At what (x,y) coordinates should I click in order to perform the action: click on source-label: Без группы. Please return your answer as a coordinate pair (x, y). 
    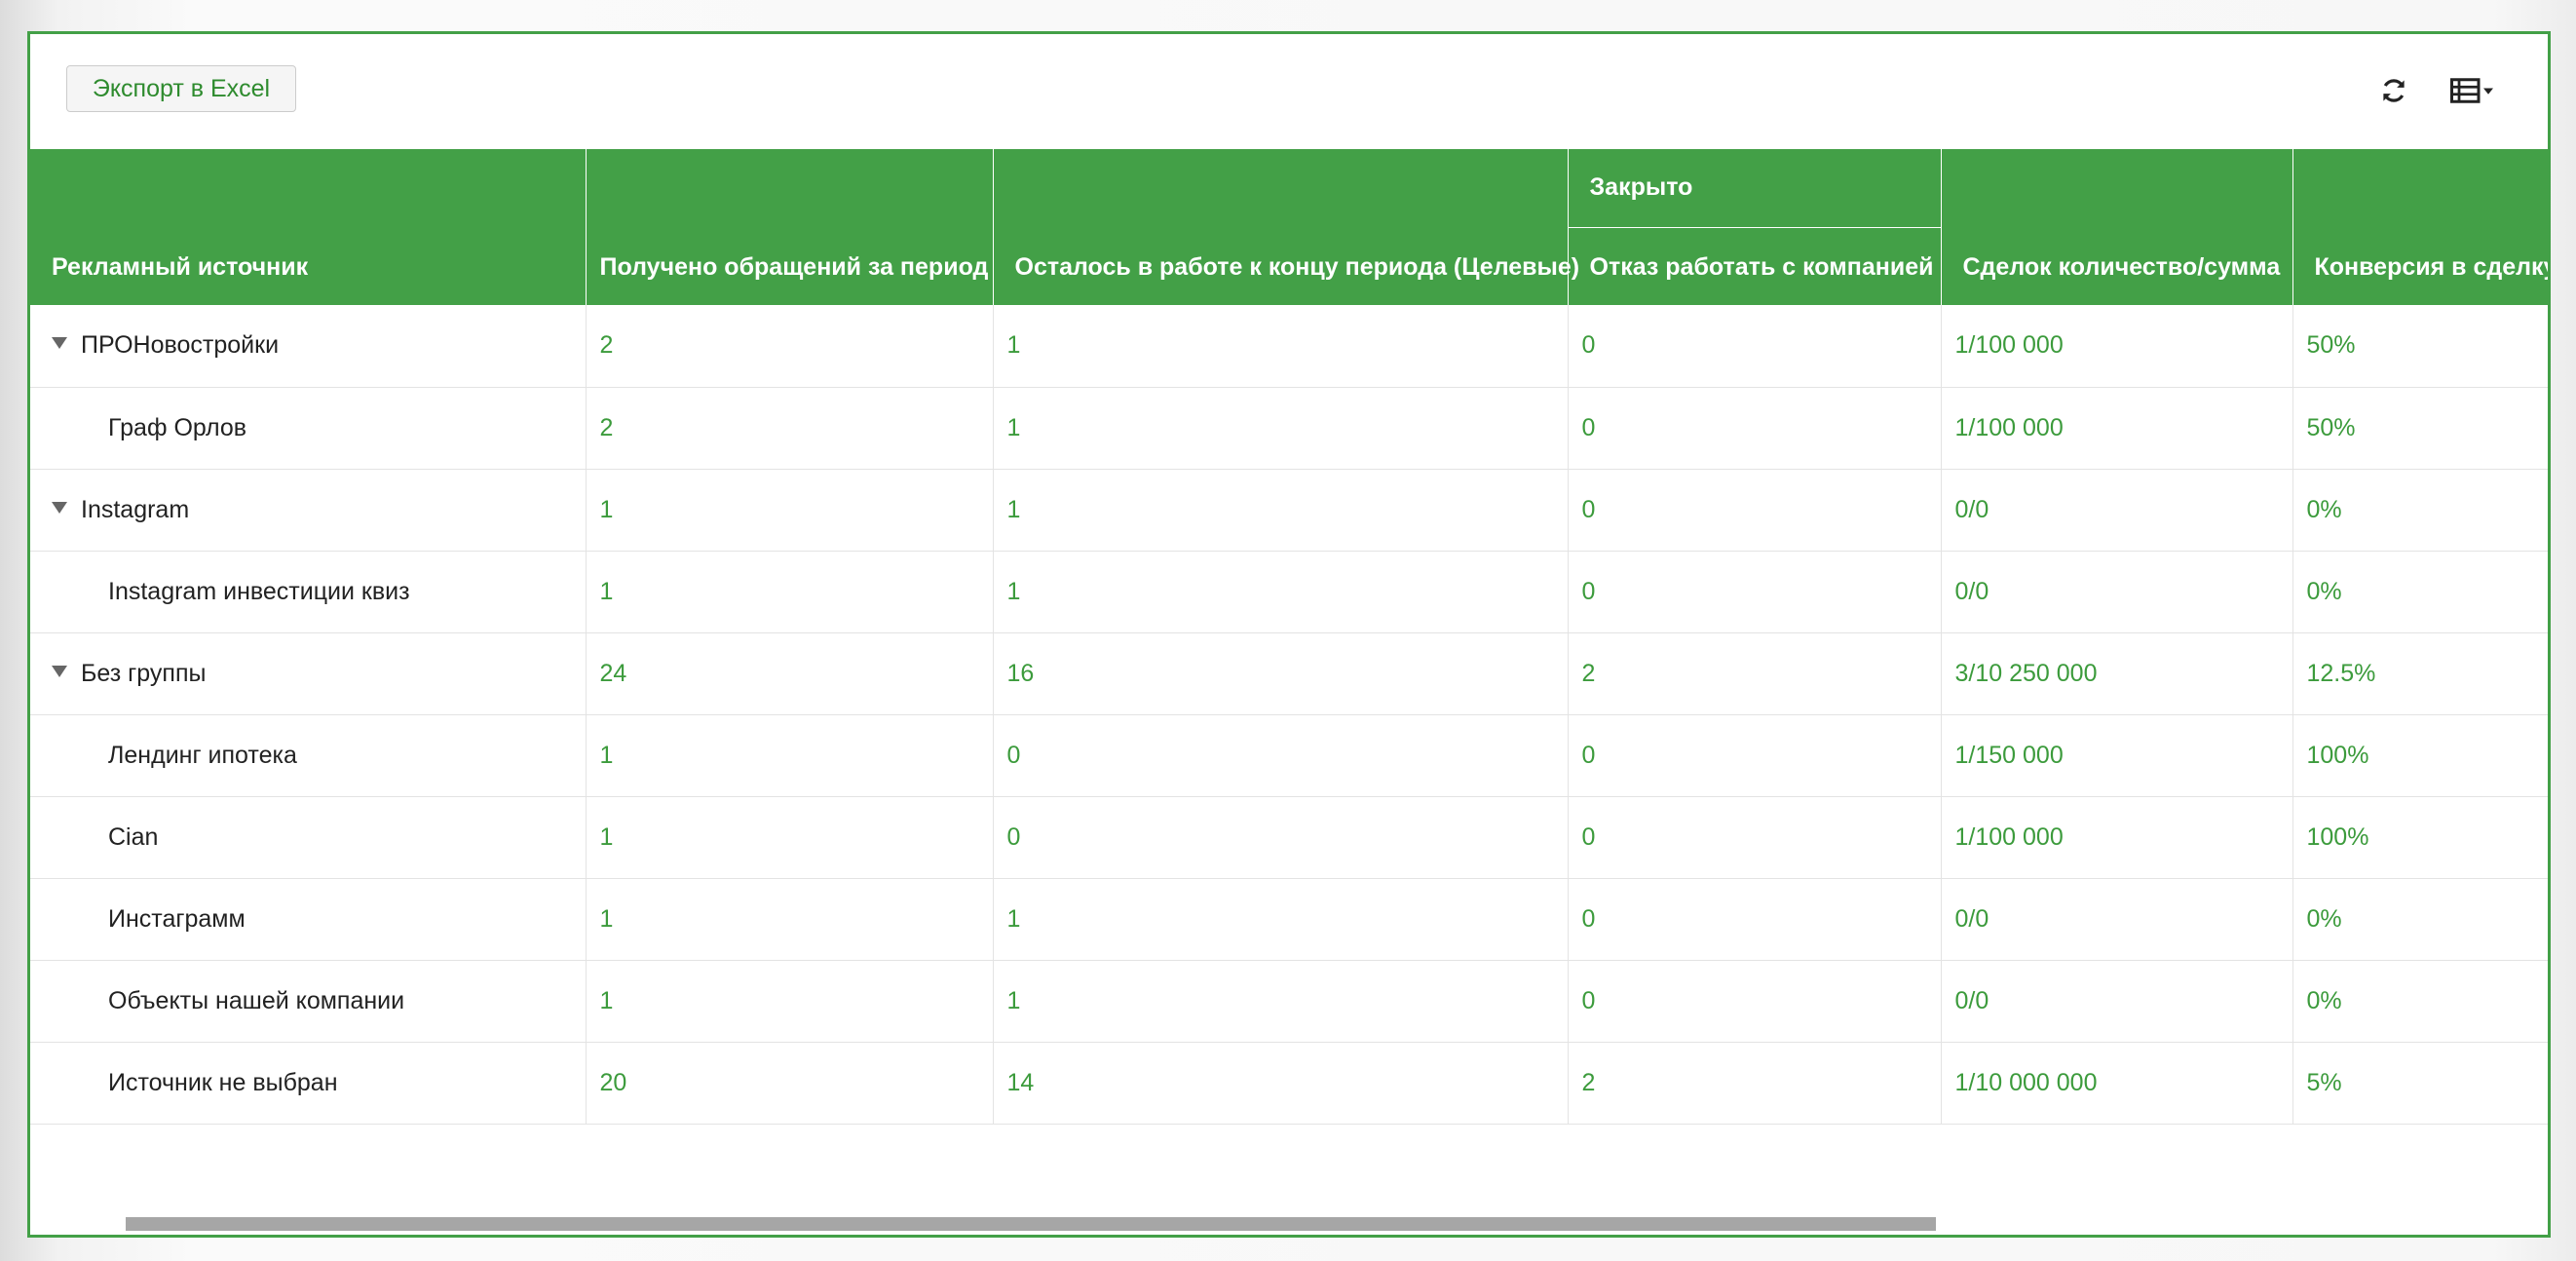
    Looking at the image, I should click on (144, 673).